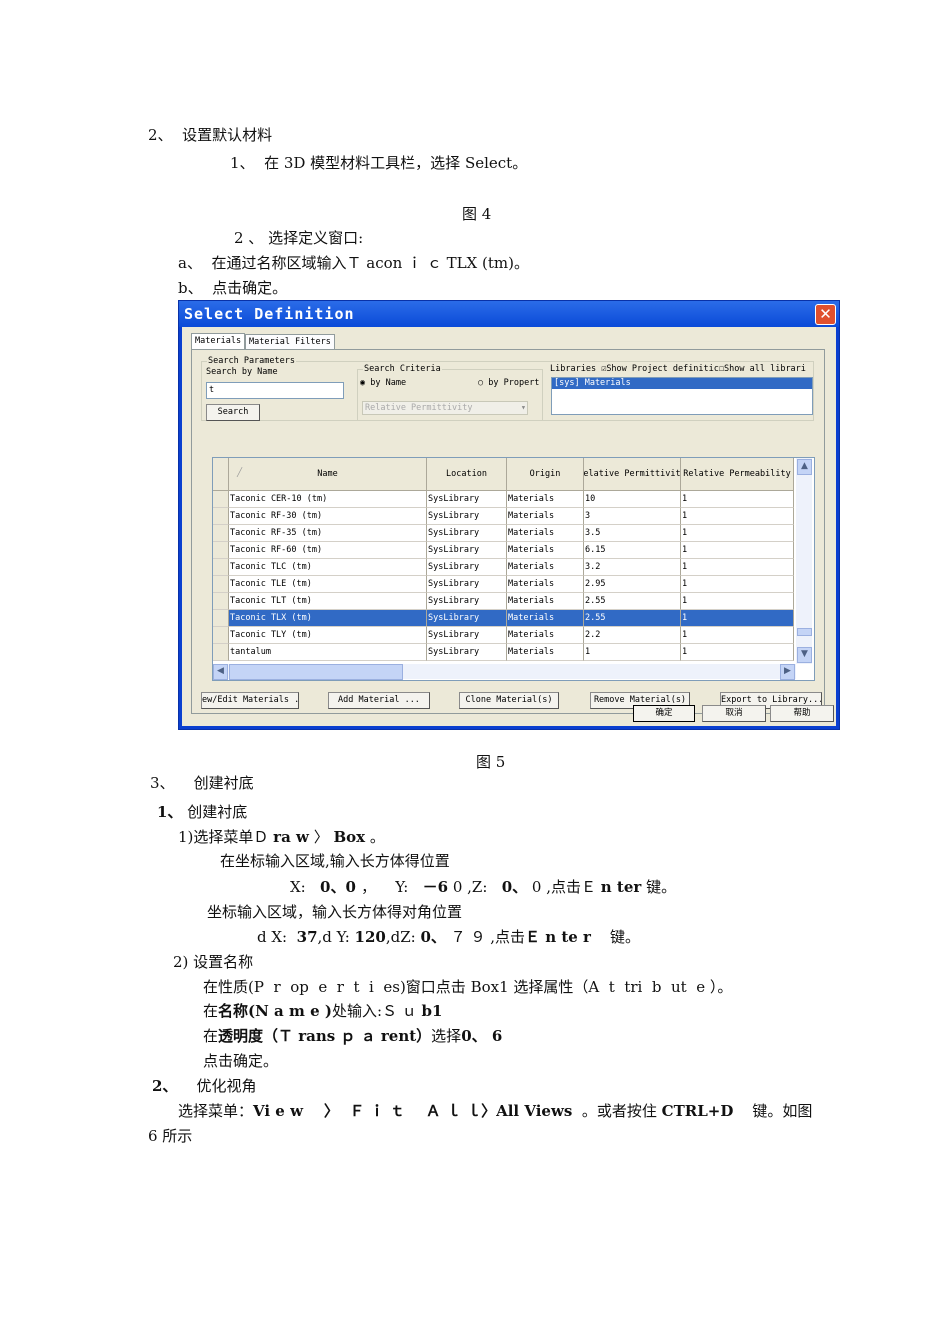 The width and height of the screenshot is (950, 1344). I want to click on figure-5-caption: 图 5, so click(491, 762).